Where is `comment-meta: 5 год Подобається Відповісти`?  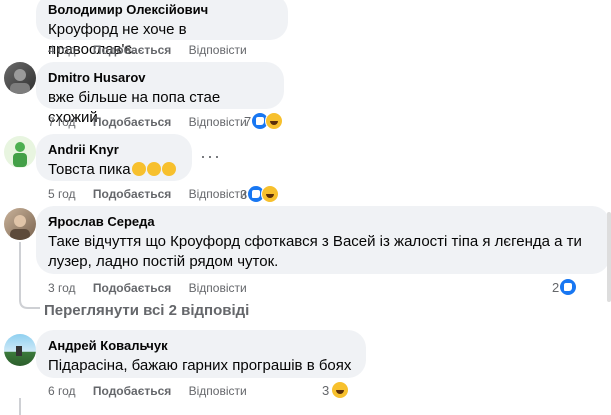 comment-meta: 5 год Подобається Відповісти is located at coordinates (154, 194).